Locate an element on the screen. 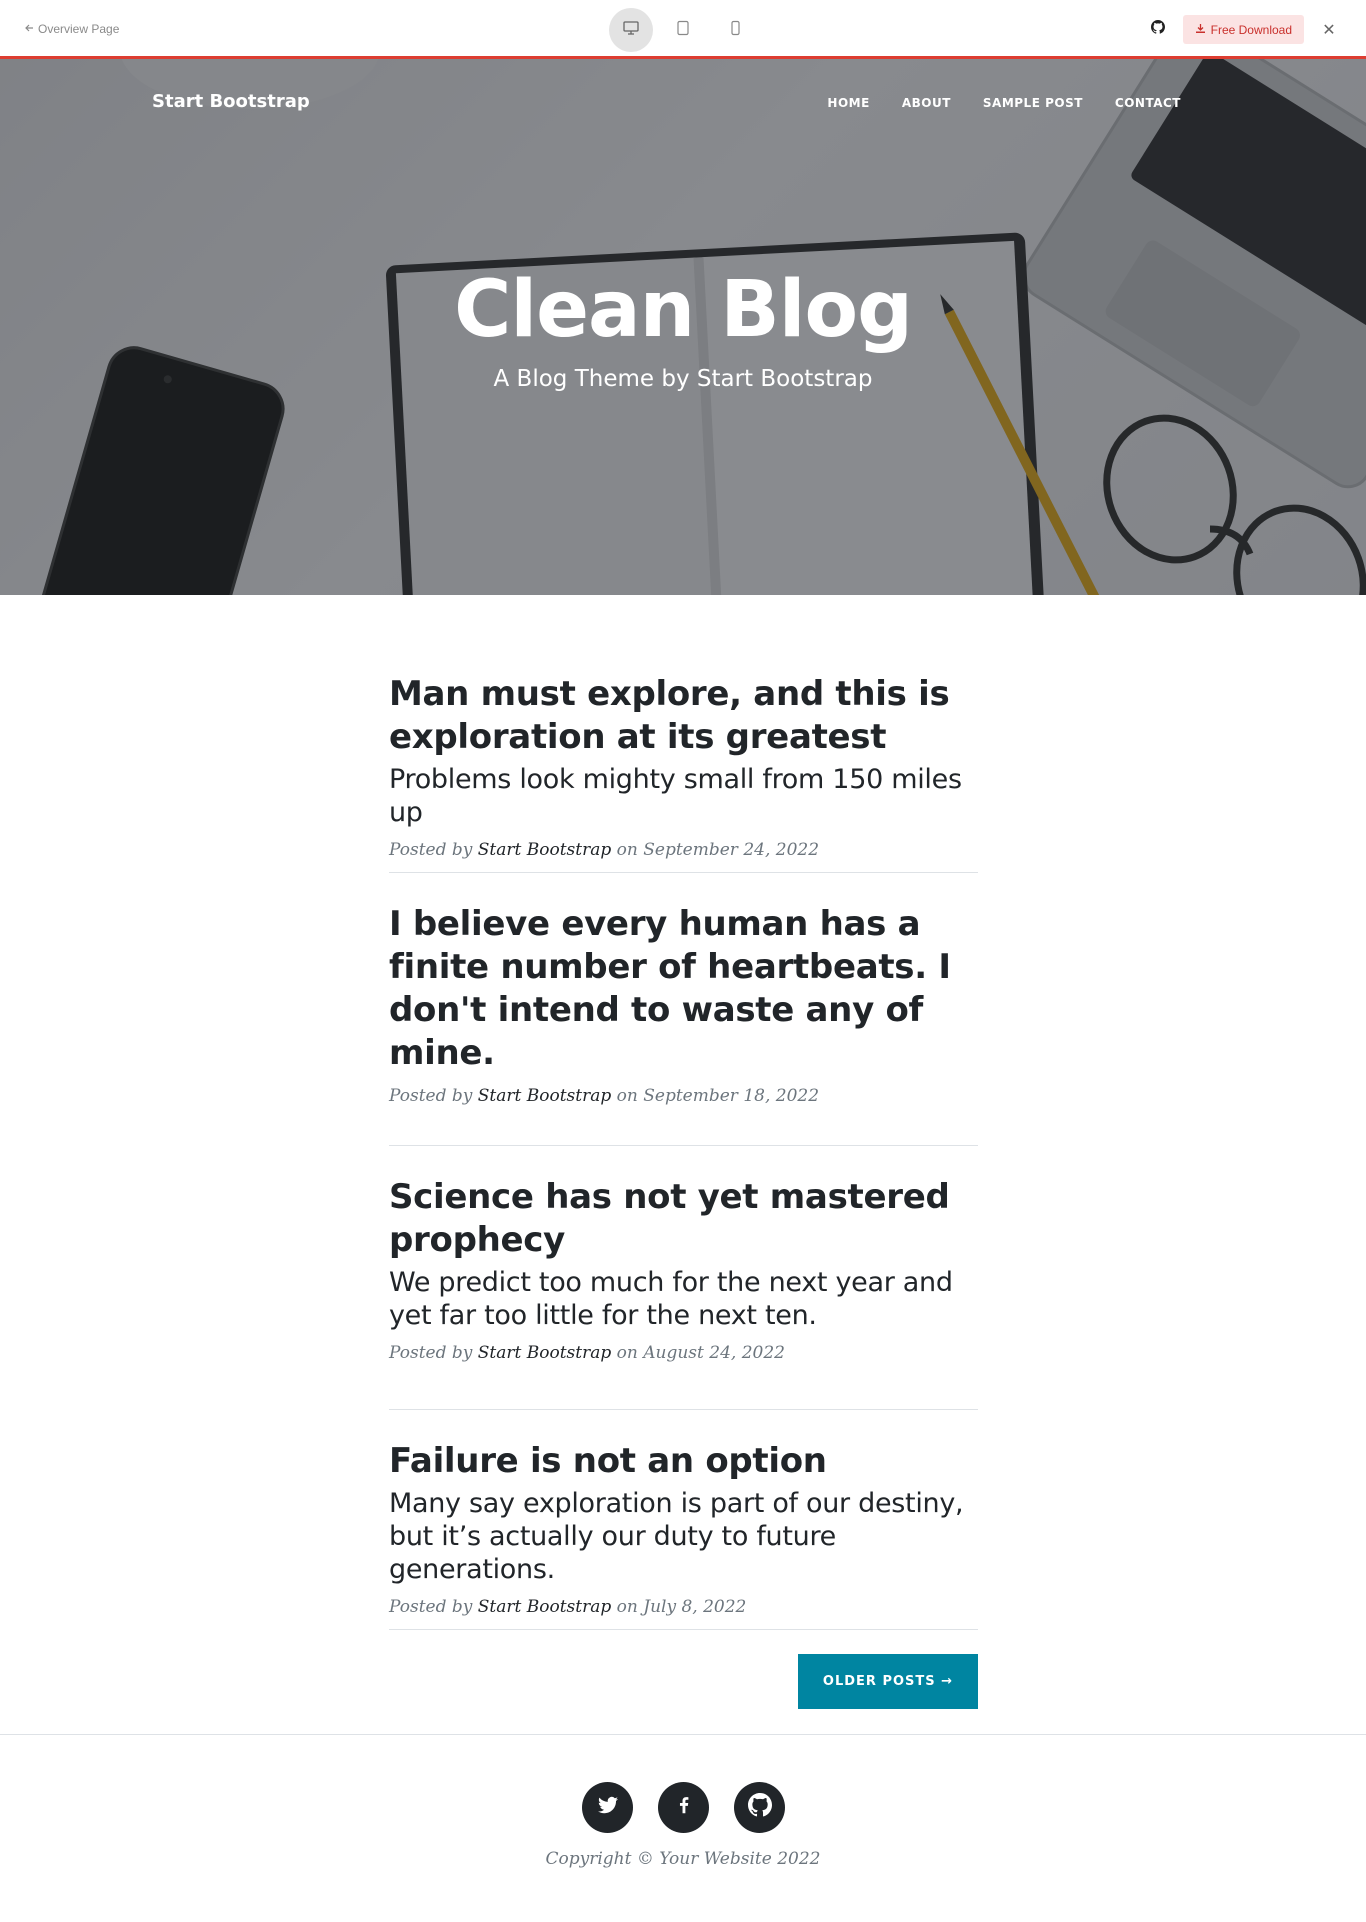 The image size is (1366, 1922). nav-sample-post: SAMPLE POST is located at coordinates (1033, 103).